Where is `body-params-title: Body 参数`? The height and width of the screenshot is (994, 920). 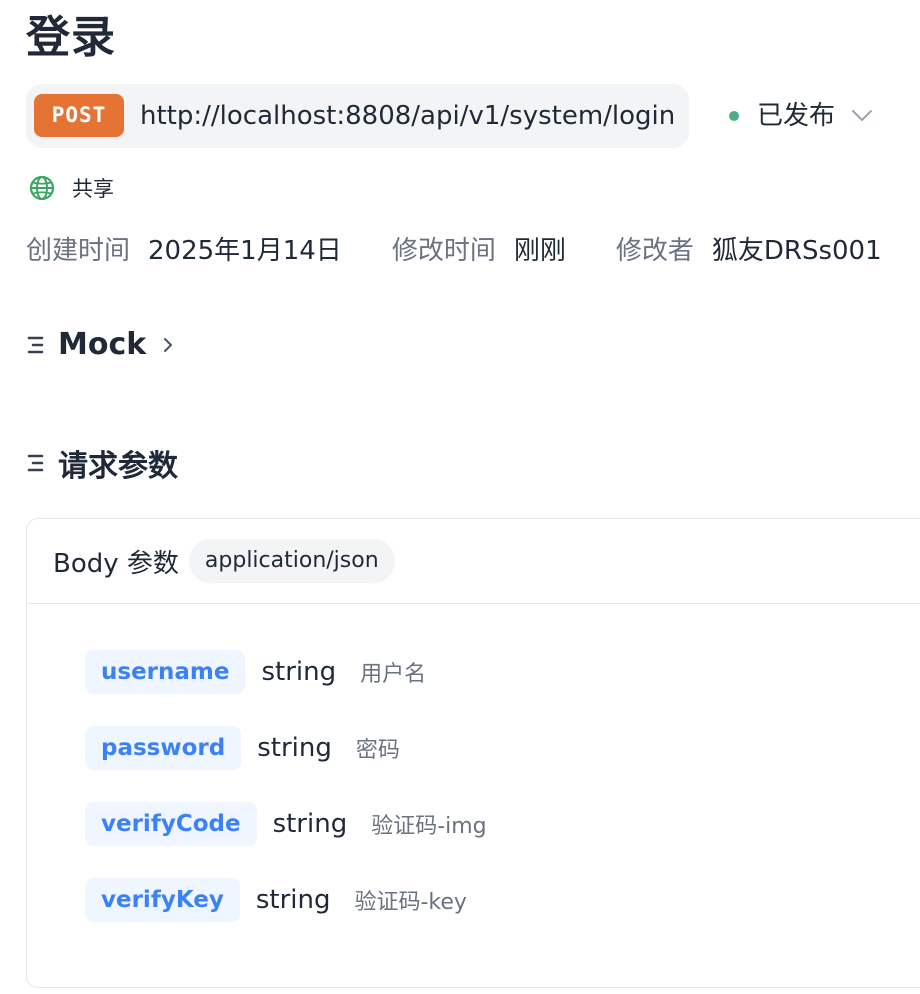 body-params-title: Body 参数 is located at coordinates (116, 563).